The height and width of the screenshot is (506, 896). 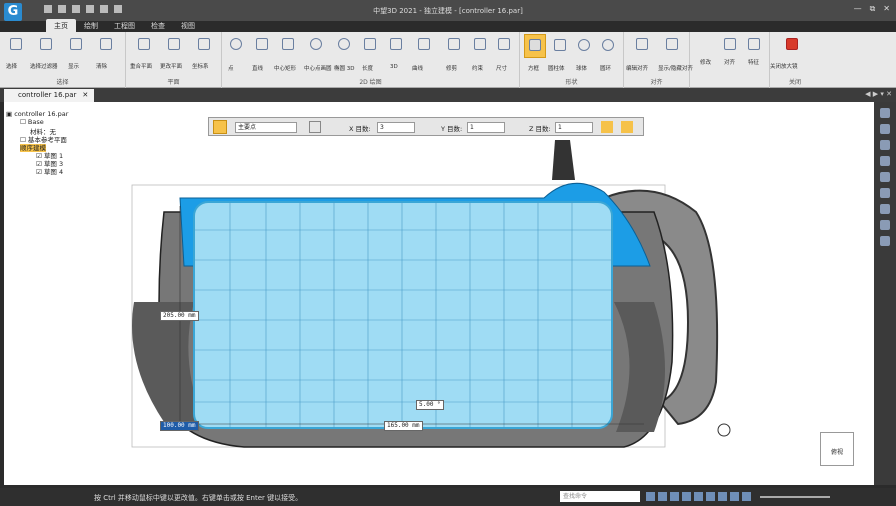 What do you see at coordinates (81, 163) in the screenshot?
I see `tree-item-sketch-3: ☑ 草图 3` at bounding box center [81, 163].